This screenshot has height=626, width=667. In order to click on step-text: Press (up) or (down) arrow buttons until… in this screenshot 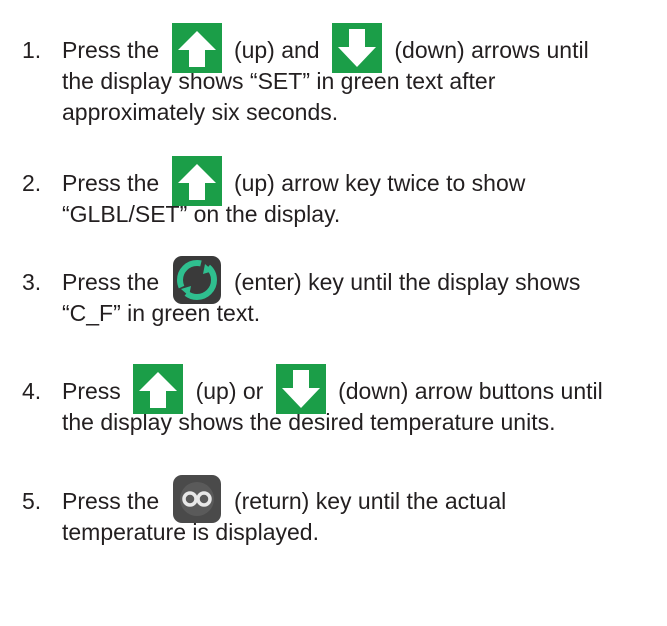, I will do `click(362, 400)`.